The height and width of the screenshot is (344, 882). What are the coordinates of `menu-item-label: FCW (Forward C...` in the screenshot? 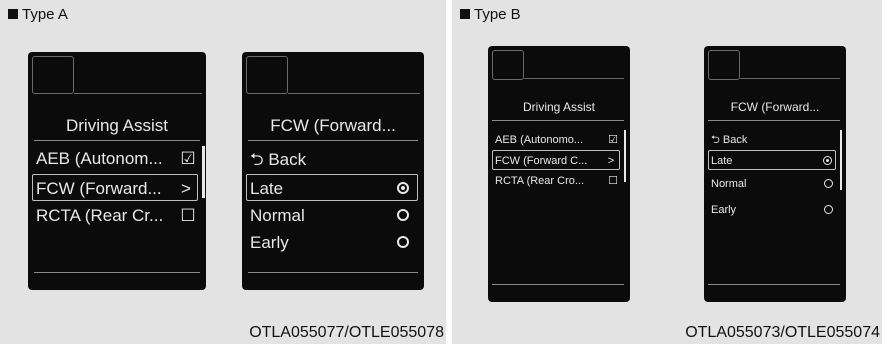 It's located at (541, 161).